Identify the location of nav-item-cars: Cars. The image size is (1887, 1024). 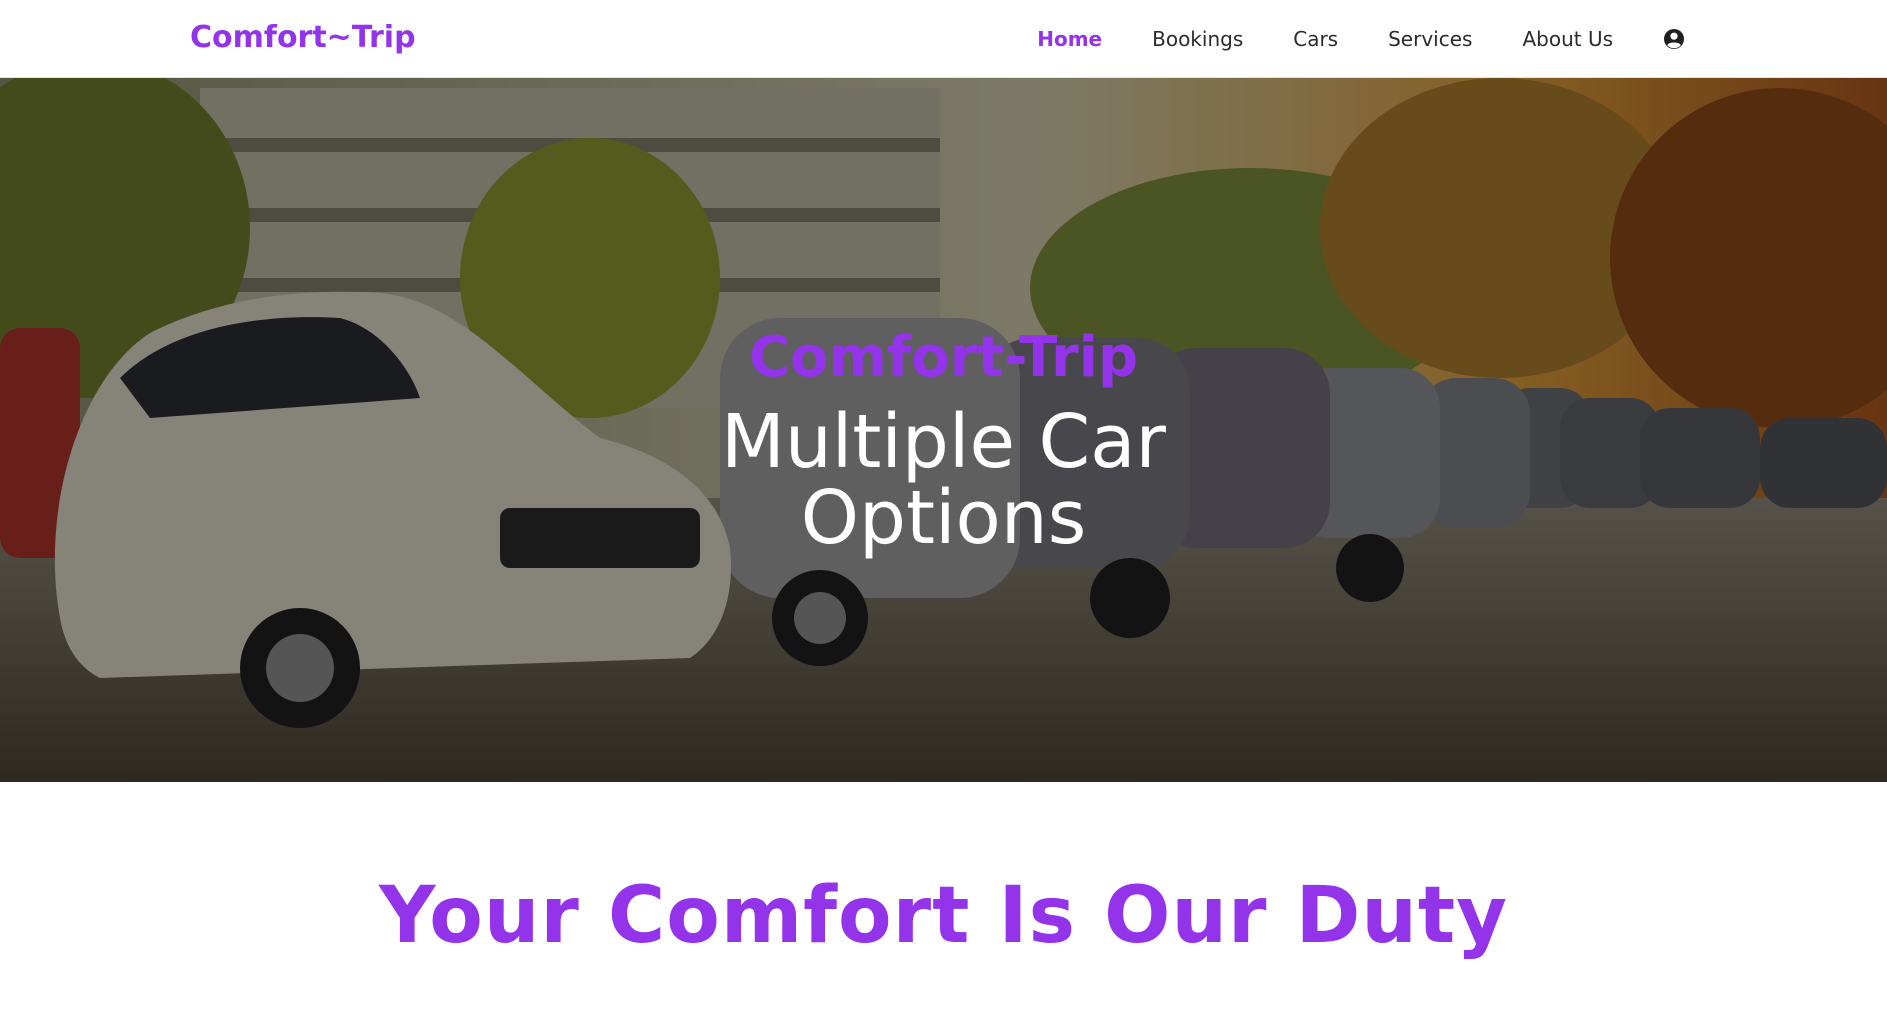
(1315, 39).